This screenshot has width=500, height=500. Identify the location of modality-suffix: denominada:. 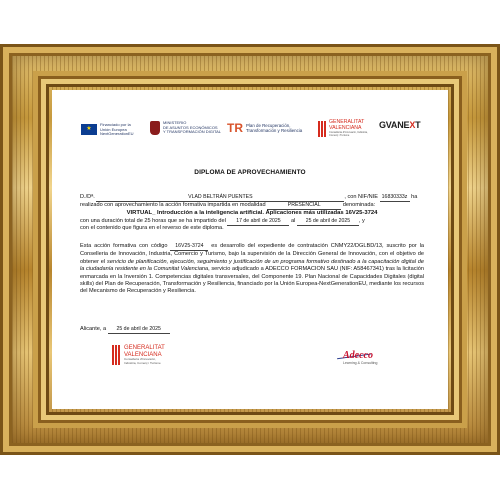
(359, 205).